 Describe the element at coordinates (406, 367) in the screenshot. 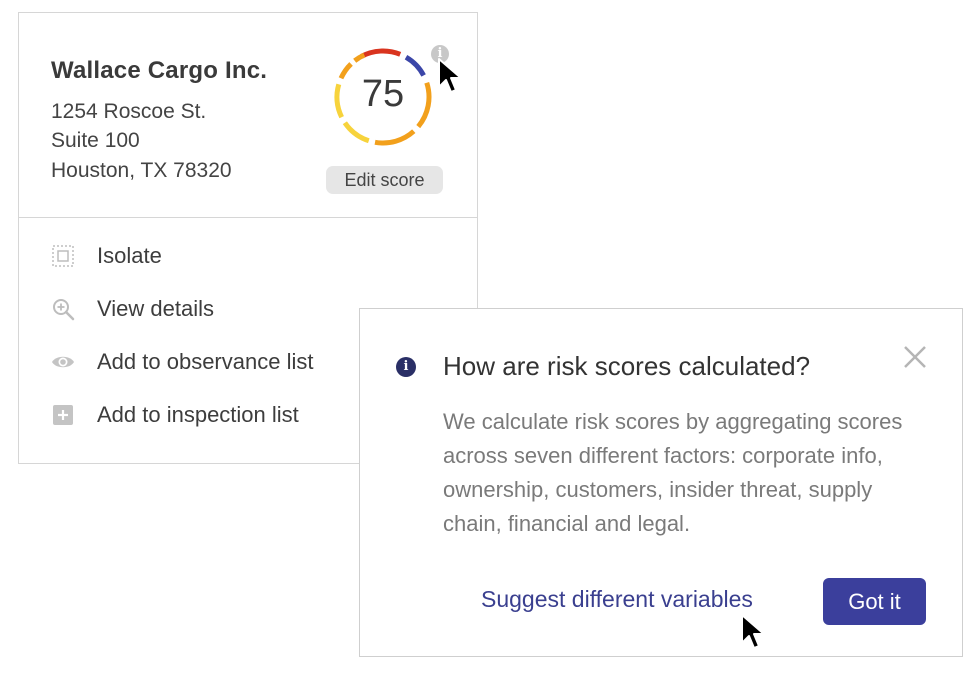

I see `info-icon: i` at that location.